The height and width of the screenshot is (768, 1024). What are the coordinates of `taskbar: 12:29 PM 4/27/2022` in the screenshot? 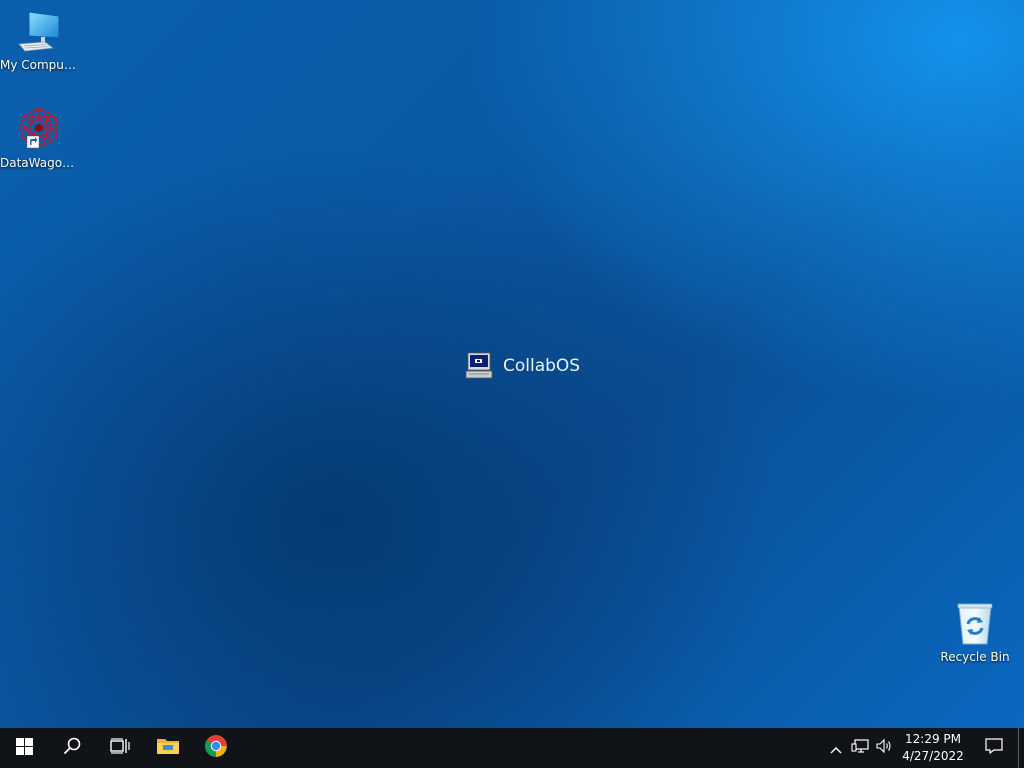 It's located at (512, 748).